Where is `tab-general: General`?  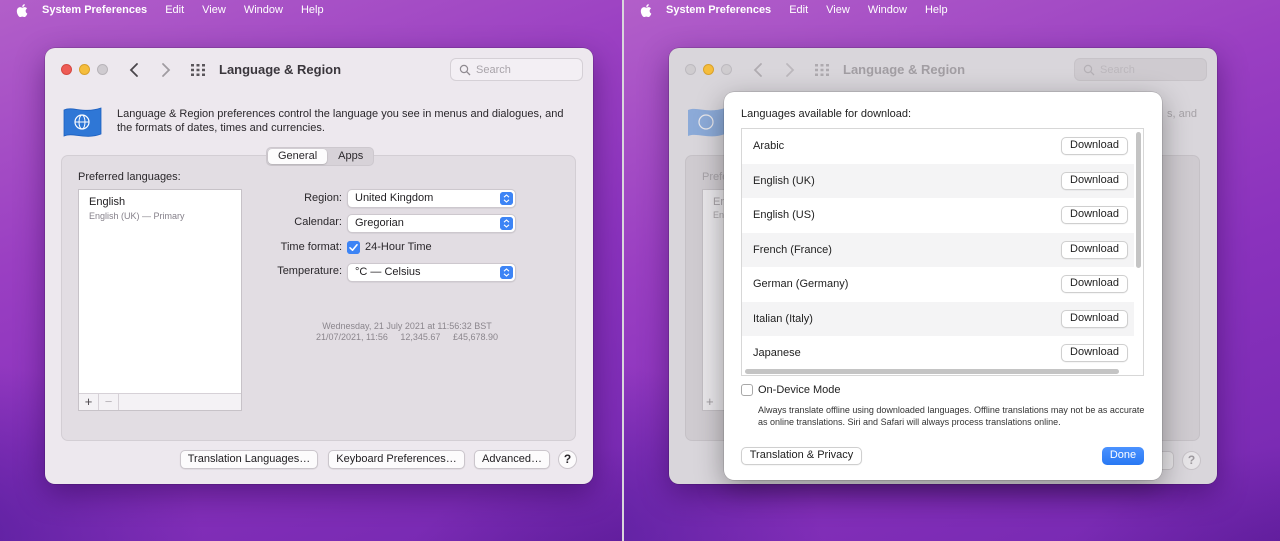
tab-general: General is located at coordinates (298, 156).